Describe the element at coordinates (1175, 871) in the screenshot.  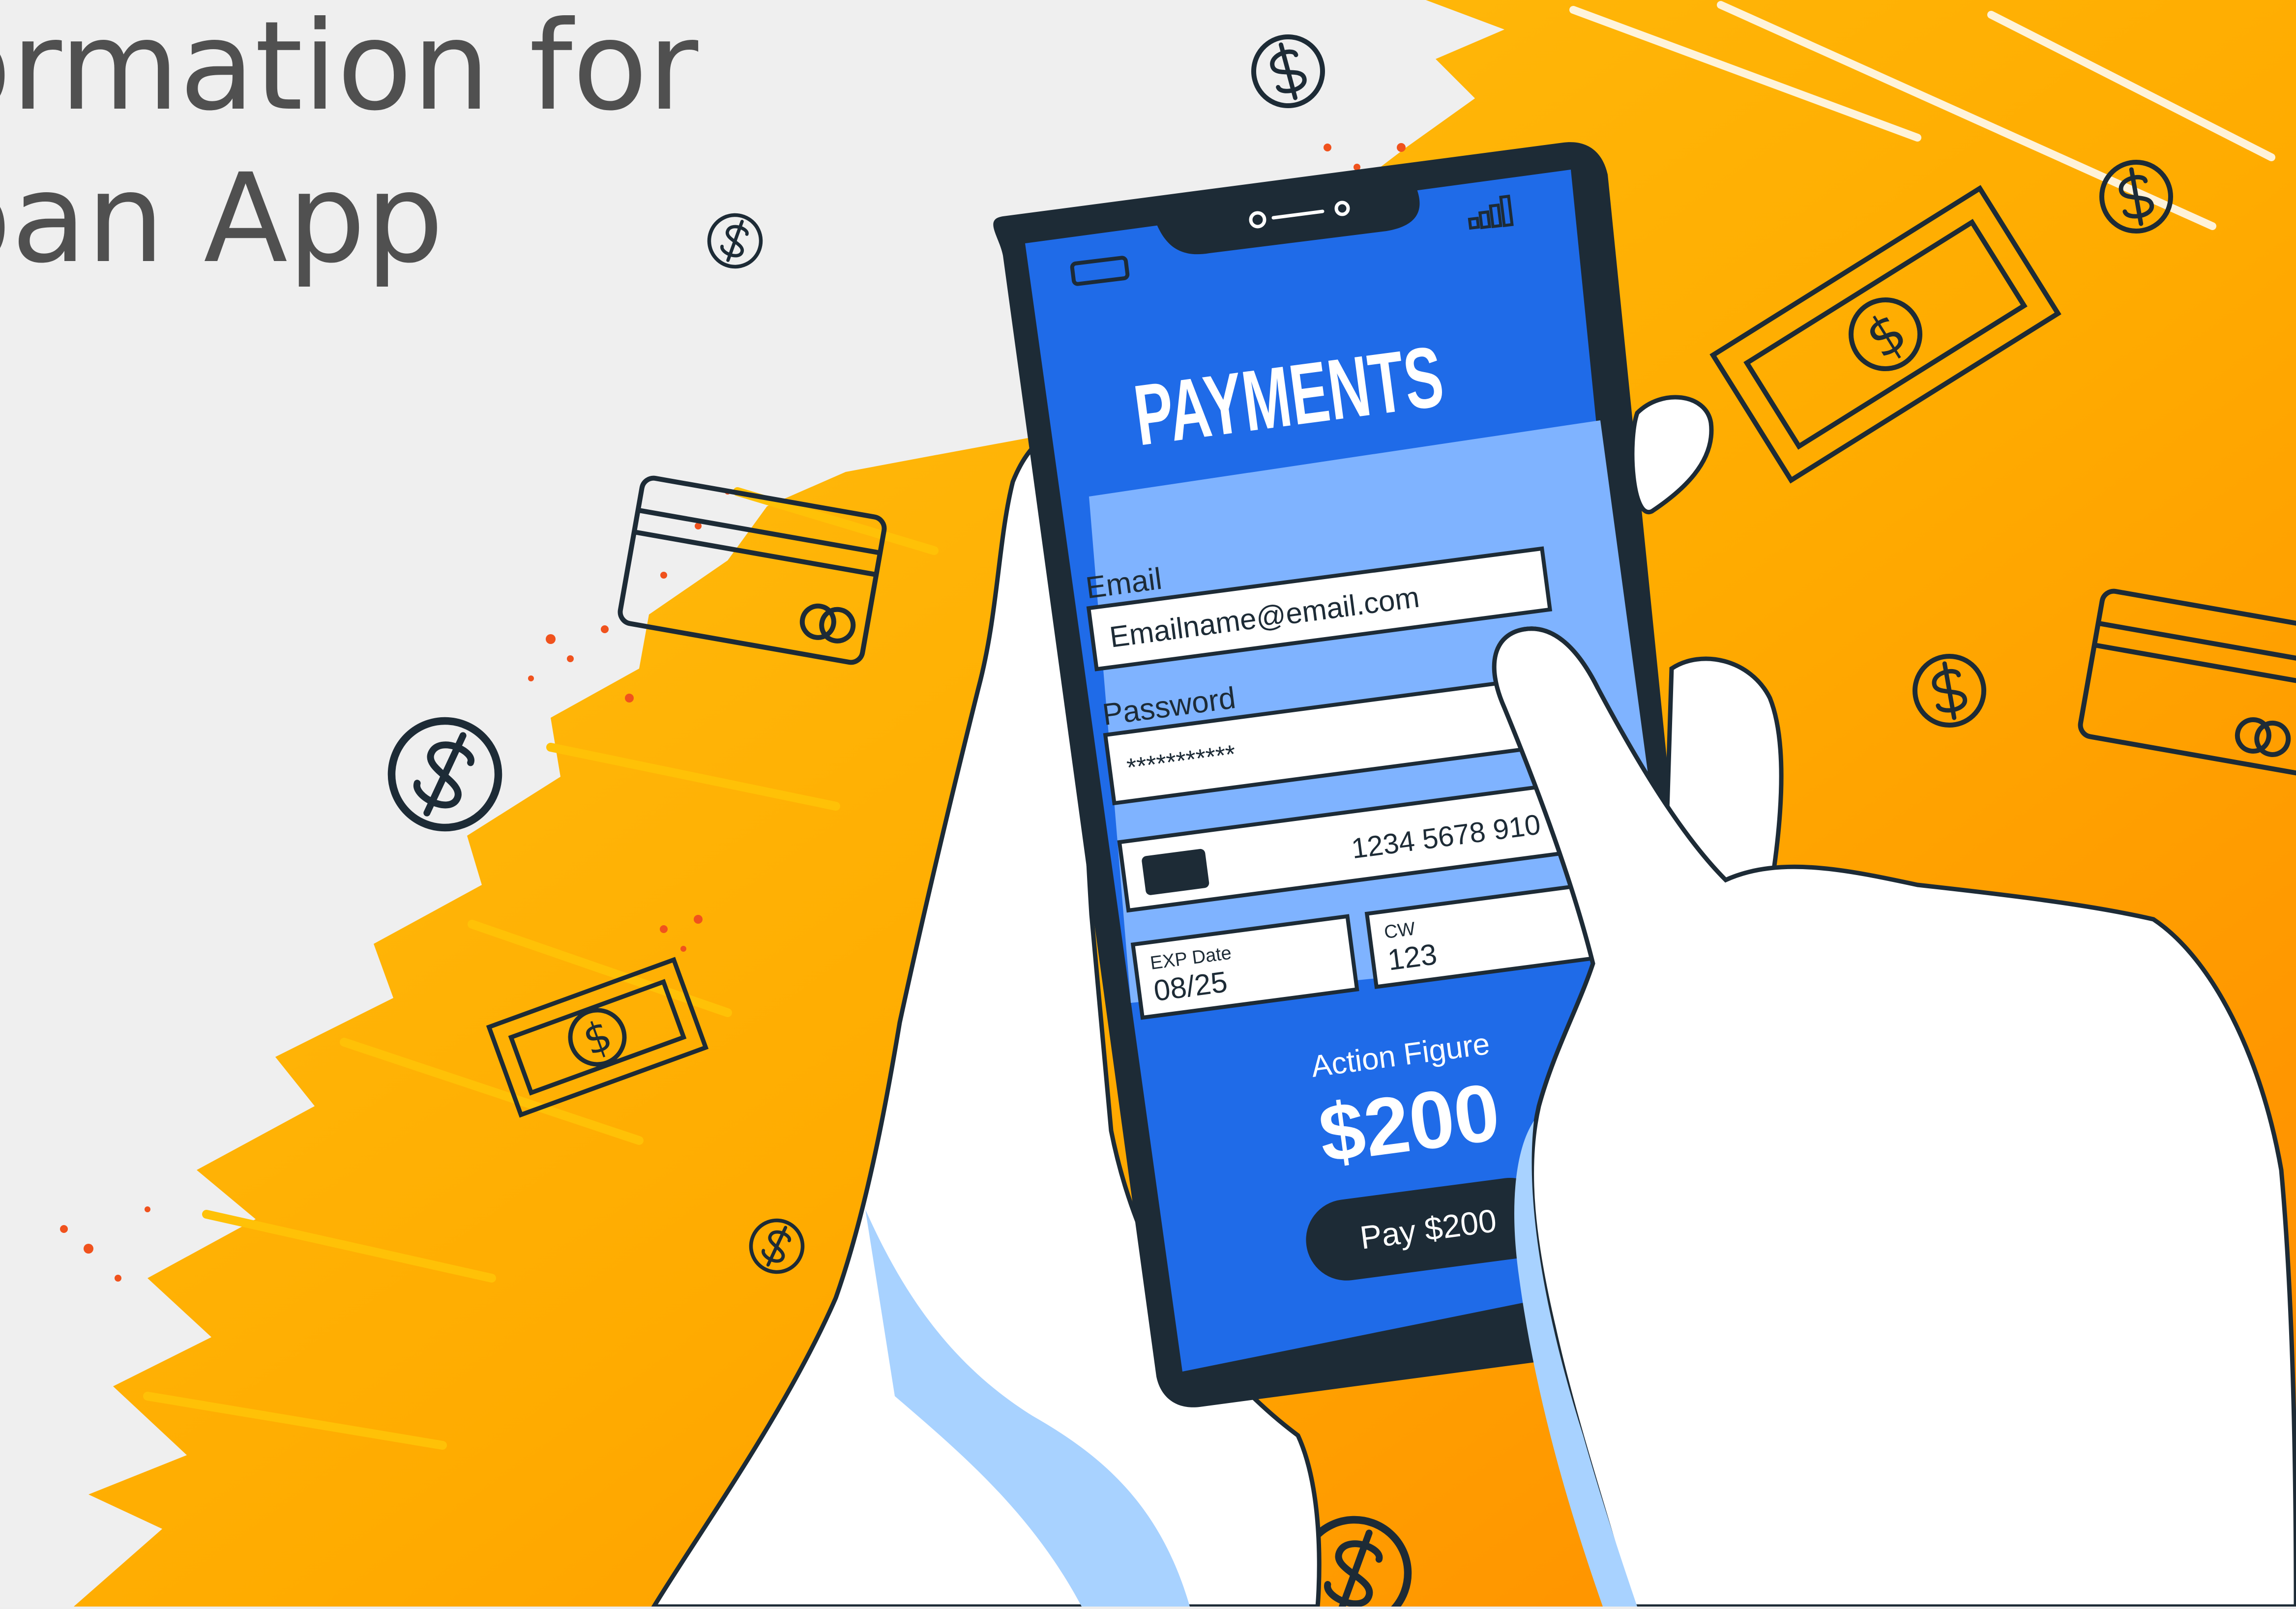
I see `card-chip-icon` at that location.